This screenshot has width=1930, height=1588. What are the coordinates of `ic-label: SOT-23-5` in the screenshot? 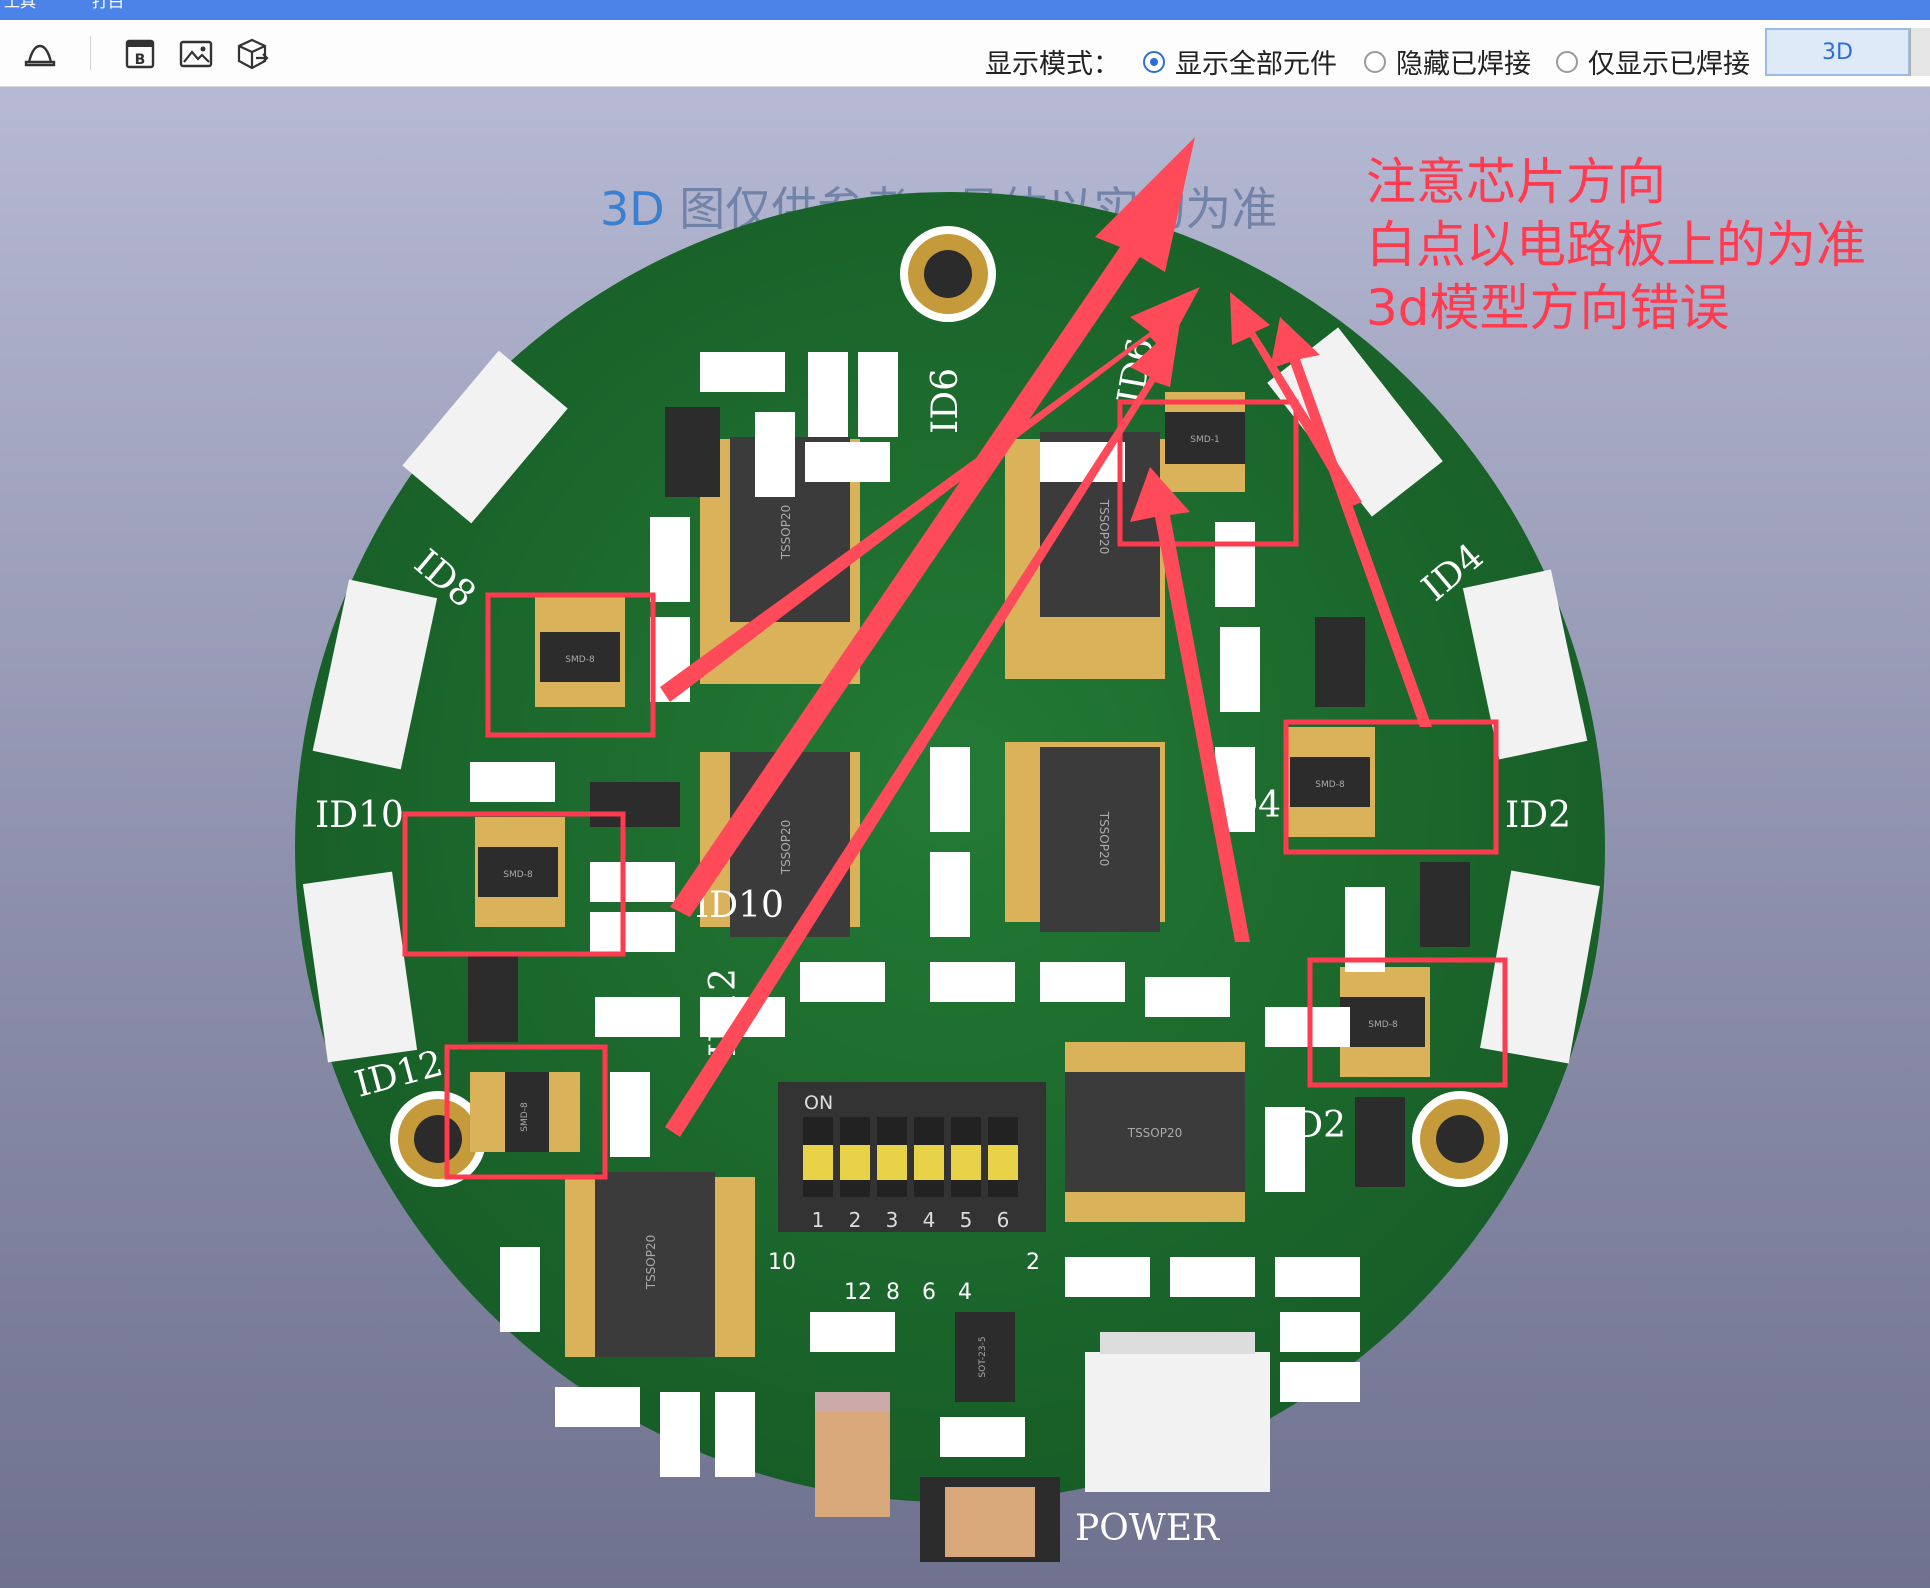 It's located at (983, 1356).